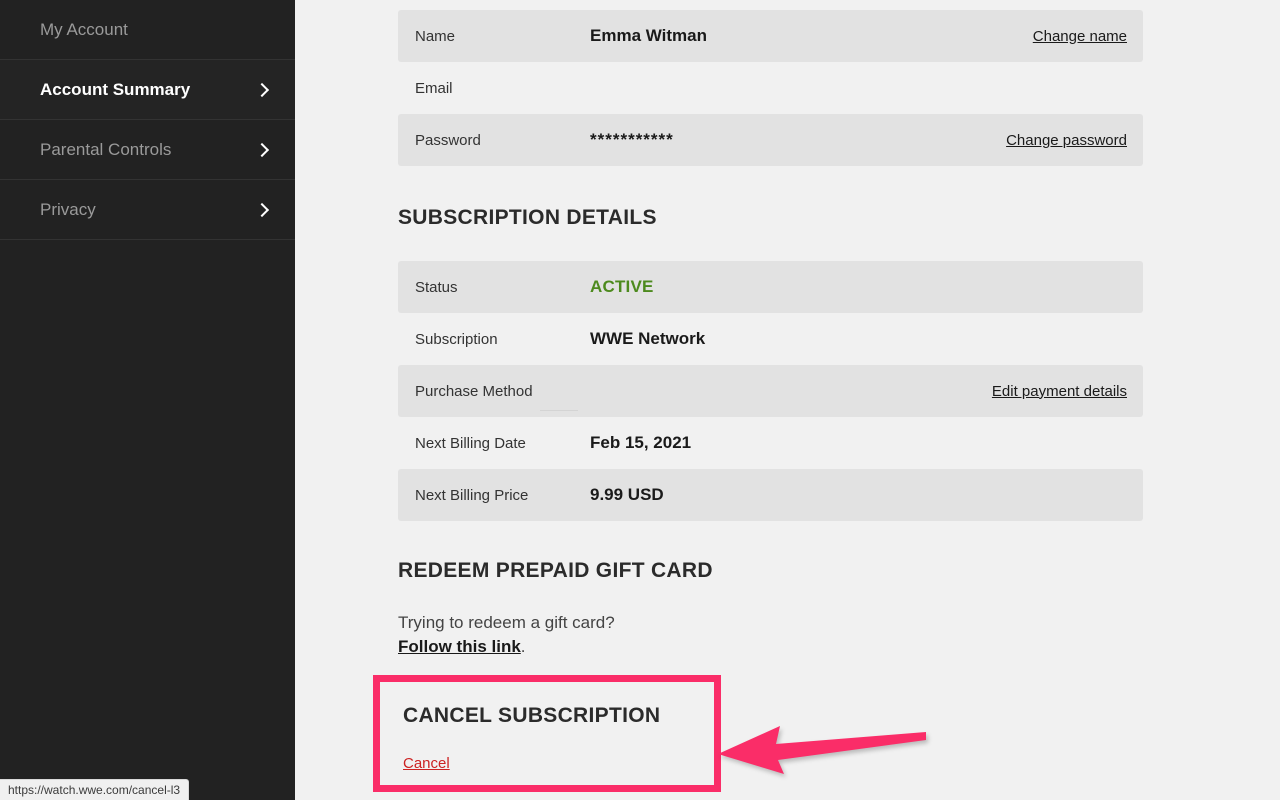 This screenshot has height=800, width=1280. Describe the element at coordinates (84, 29) in the screenshot. I see `sidebar-item-label: My Account` at that location.